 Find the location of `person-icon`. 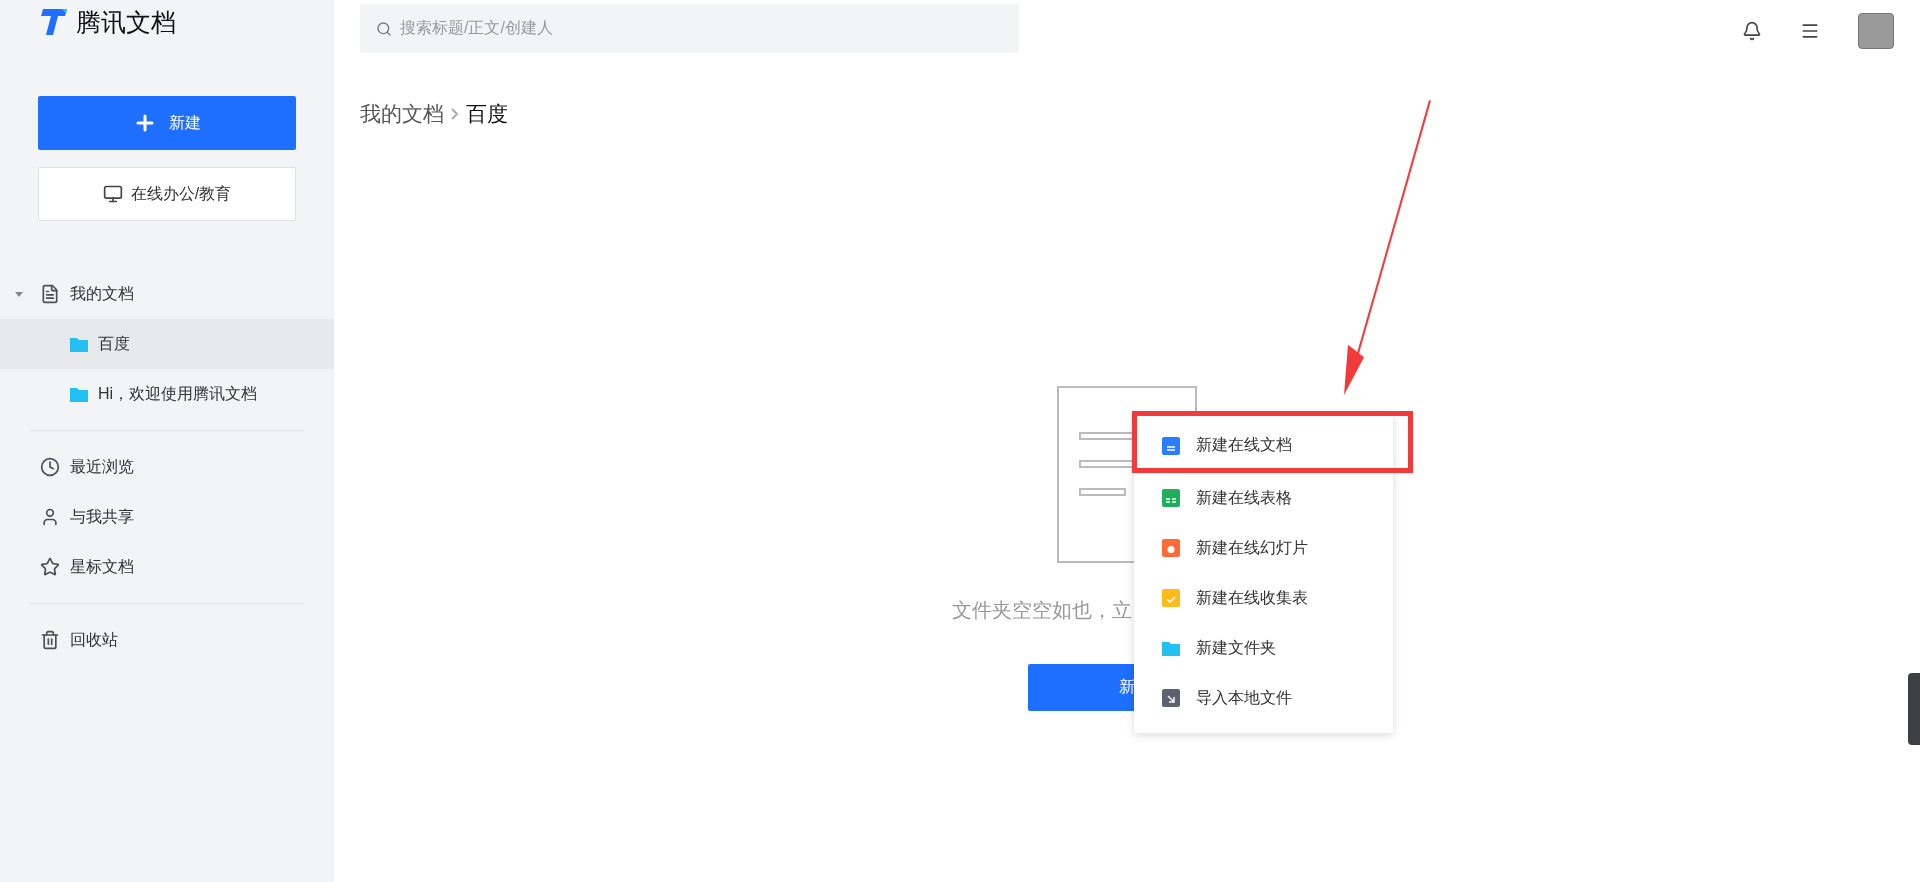

person-icon is located at coordinates (50, 517).